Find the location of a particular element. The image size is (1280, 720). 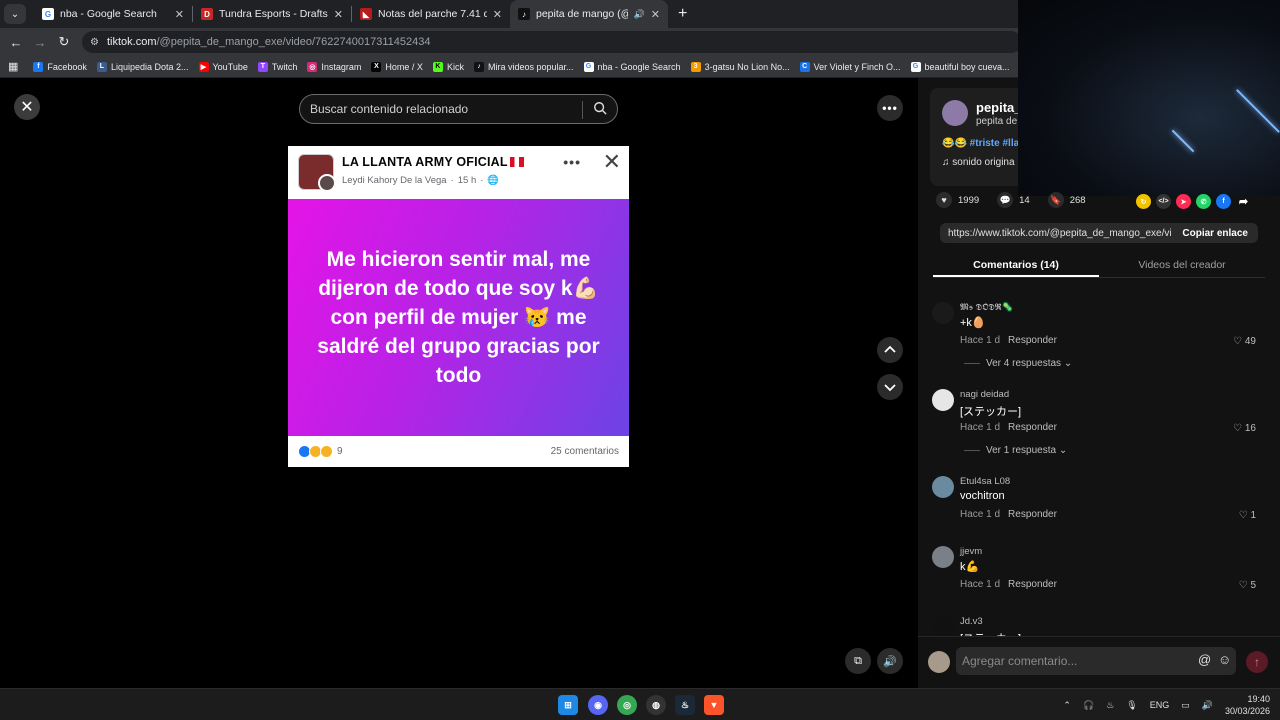

browser-tab: ♪ pepita de mango (@pepita 🔊 ✕ is located at coordinates (589, 14).